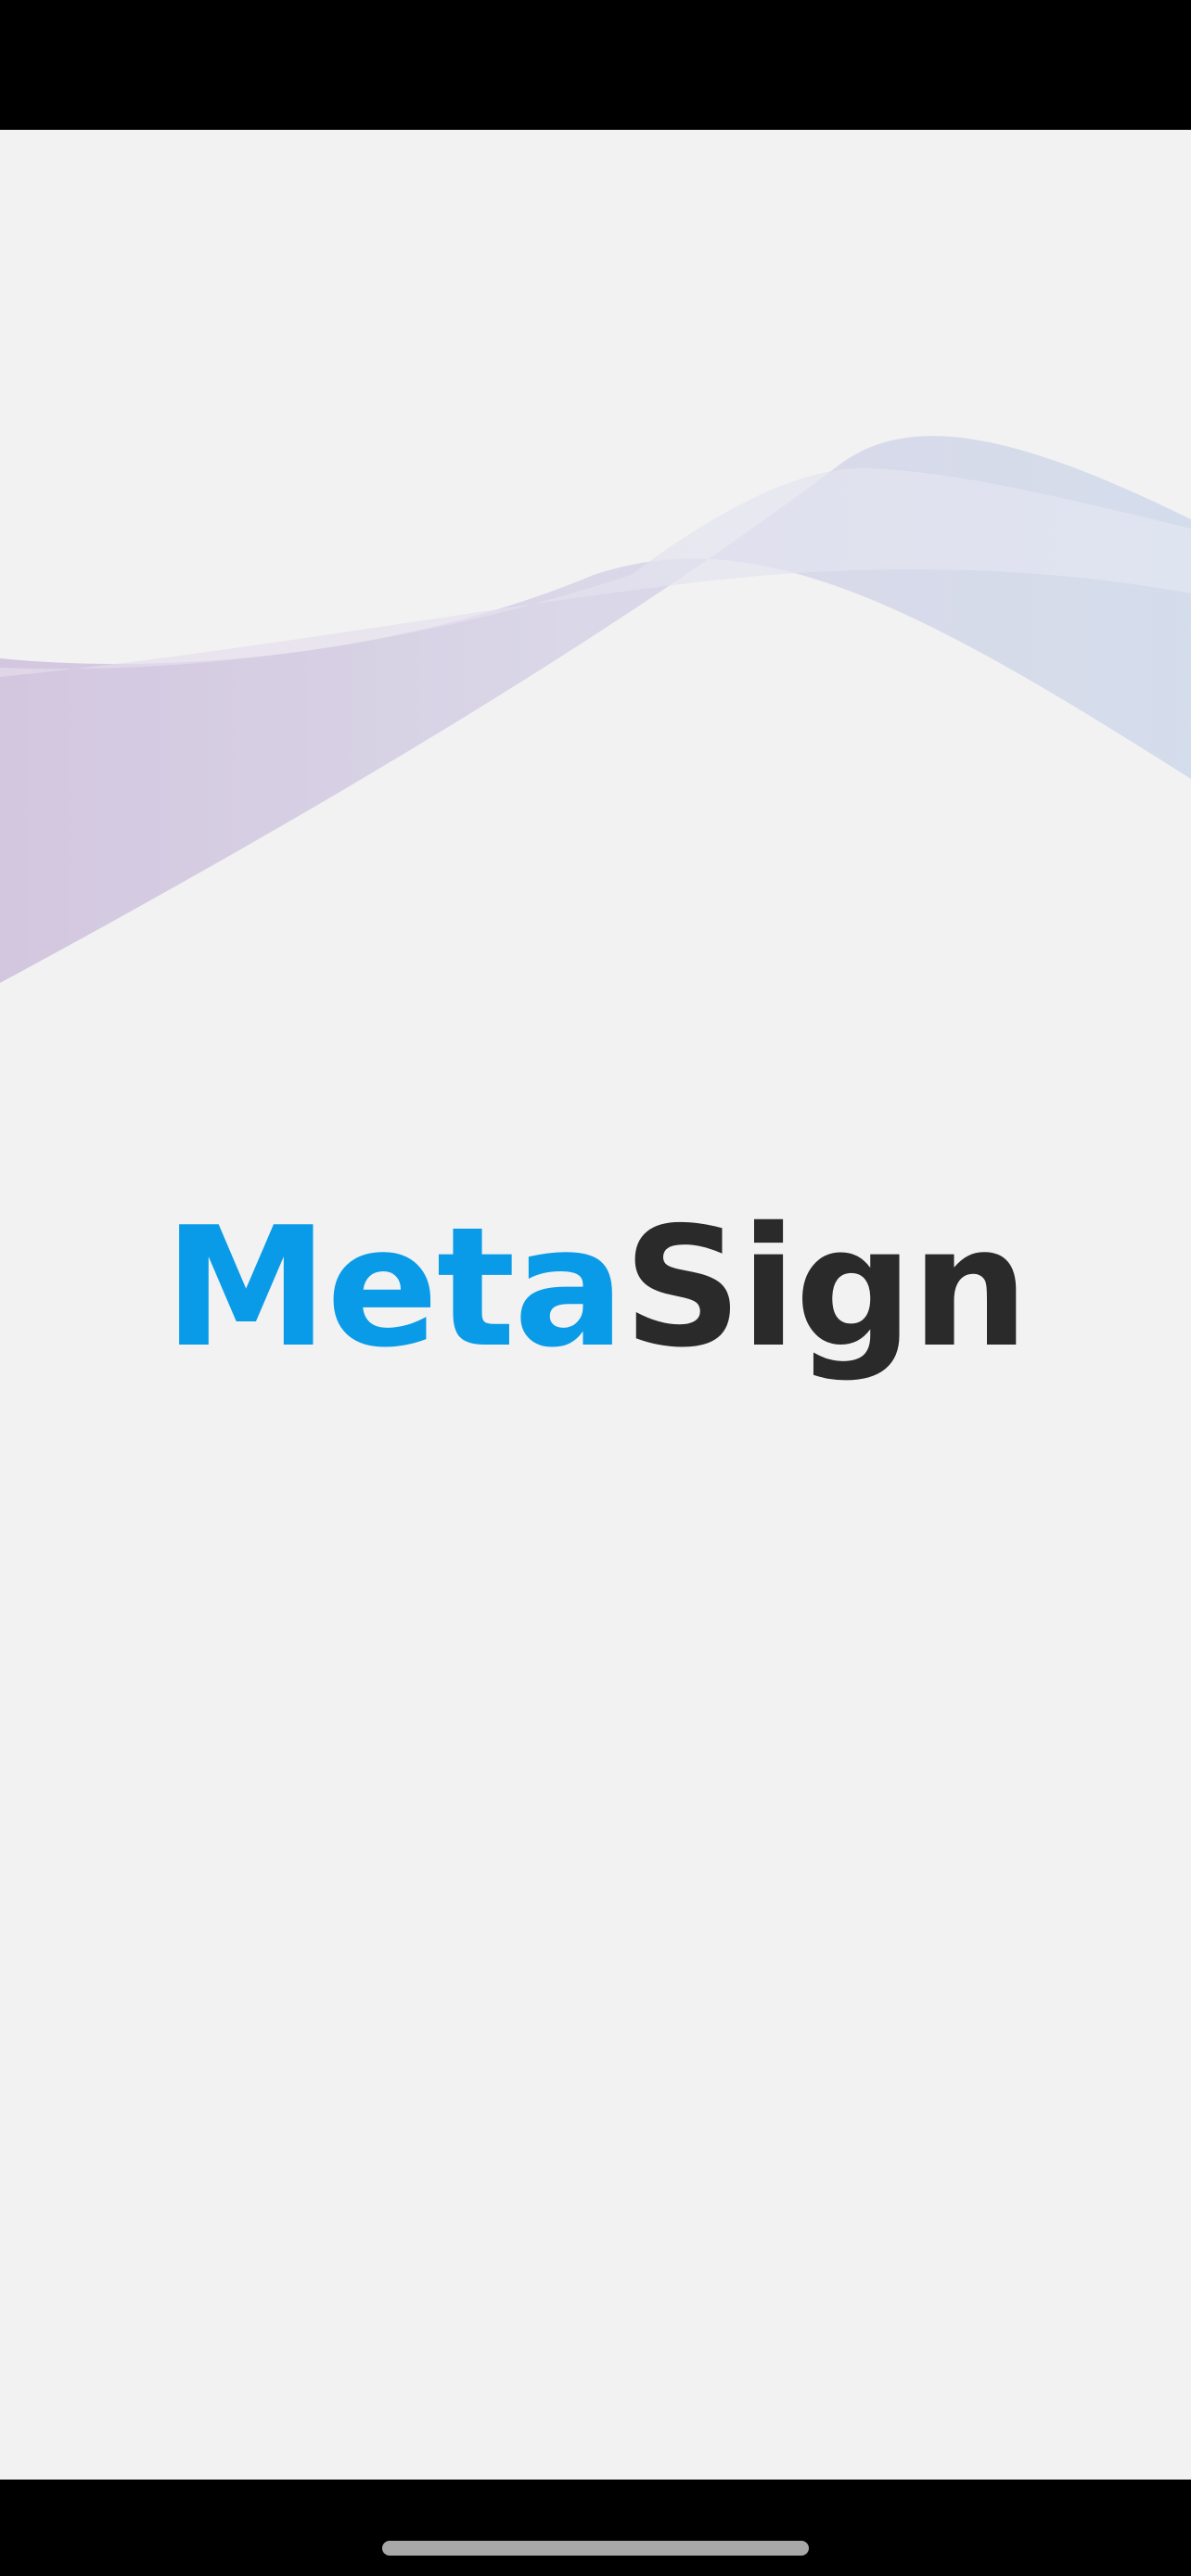 This screenshot has width=1191, height=2576. What do you see at coordinates (595, 2528) in the screenshot?
I see `navigation-bar` at bounding box center [595, 2528].